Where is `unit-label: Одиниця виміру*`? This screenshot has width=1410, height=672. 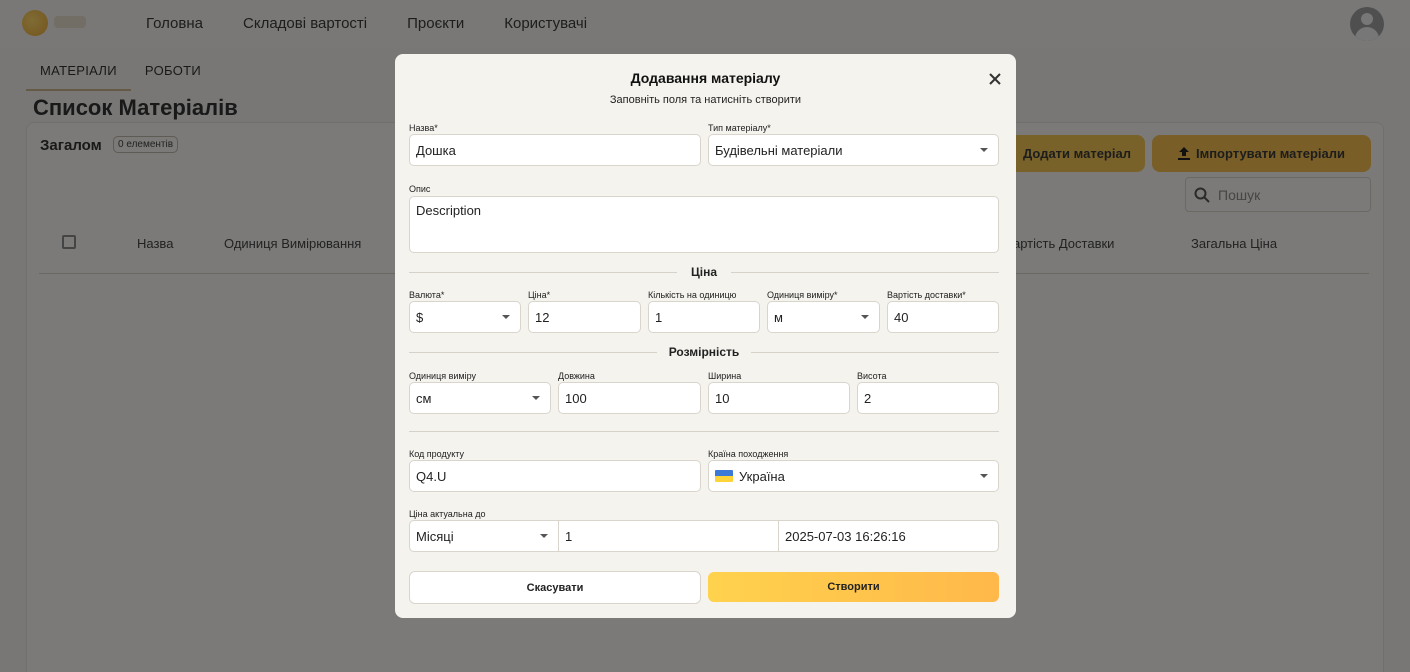
unit-label: Одиниця виміру* is located at coordinates (802, 295).